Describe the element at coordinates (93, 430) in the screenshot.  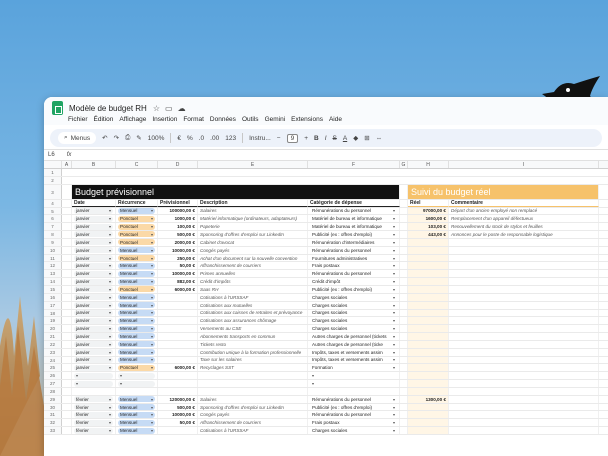
I see `date-dropdown: février` at that location.